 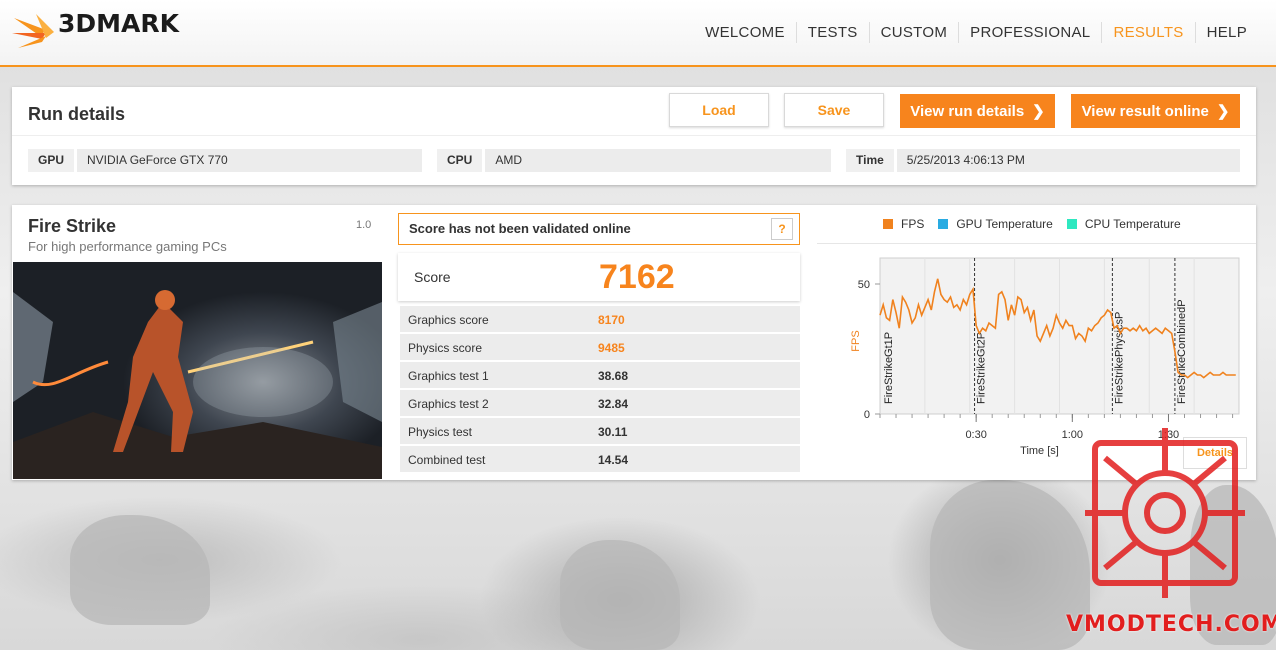 I want to click on score-value: 7162, so click(x=637, y=277).